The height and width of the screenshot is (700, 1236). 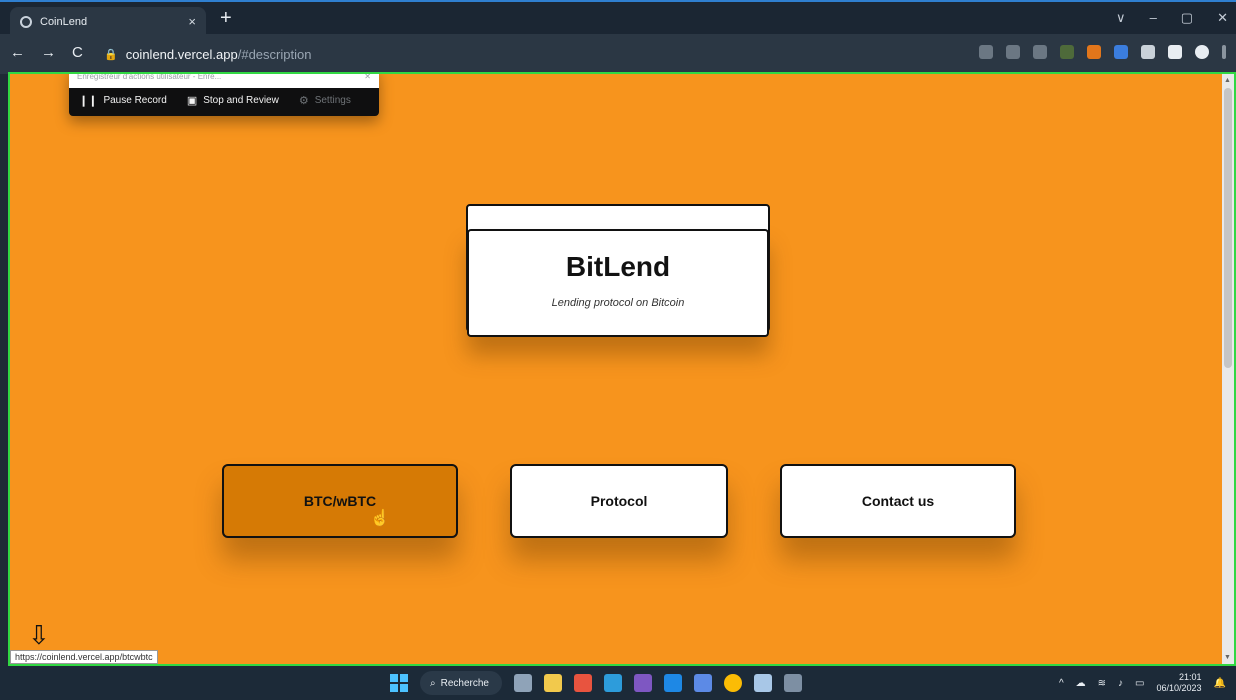 I want to click on back-arrow-icon: ←, so click(x=17, y=52).